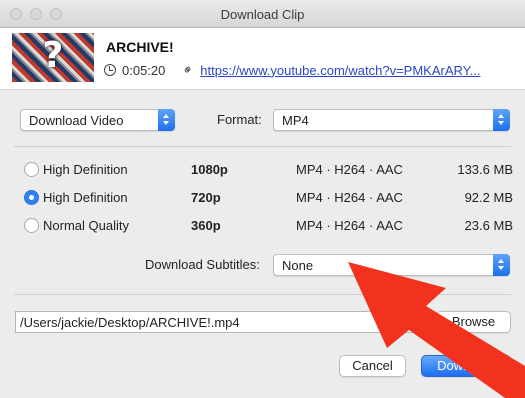  What do you see at coordinates (473, 322) in the screenshot?
I see `browse-button: Browse` at bounding box center [473, 322].